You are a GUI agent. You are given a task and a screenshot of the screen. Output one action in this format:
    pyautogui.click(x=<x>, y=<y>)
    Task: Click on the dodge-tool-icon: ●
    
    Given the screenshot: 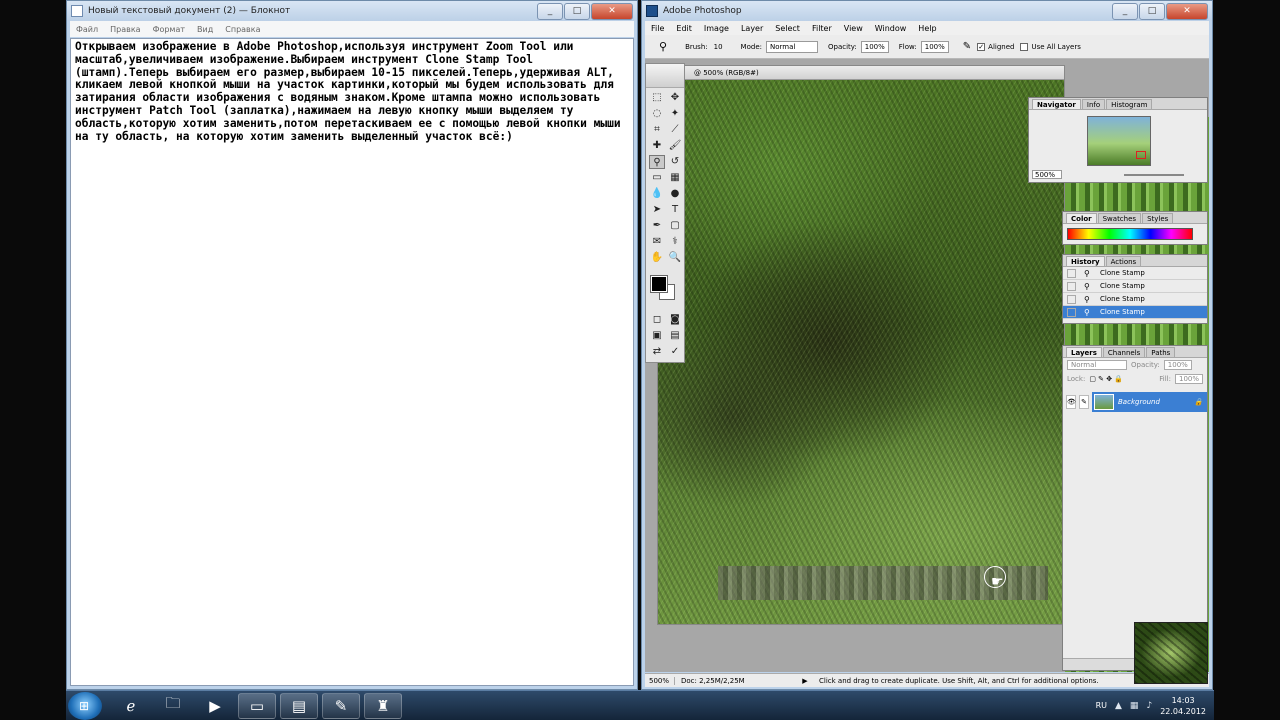 What is the action you would take?
    pyautogui.click(x=675, y=194)
    